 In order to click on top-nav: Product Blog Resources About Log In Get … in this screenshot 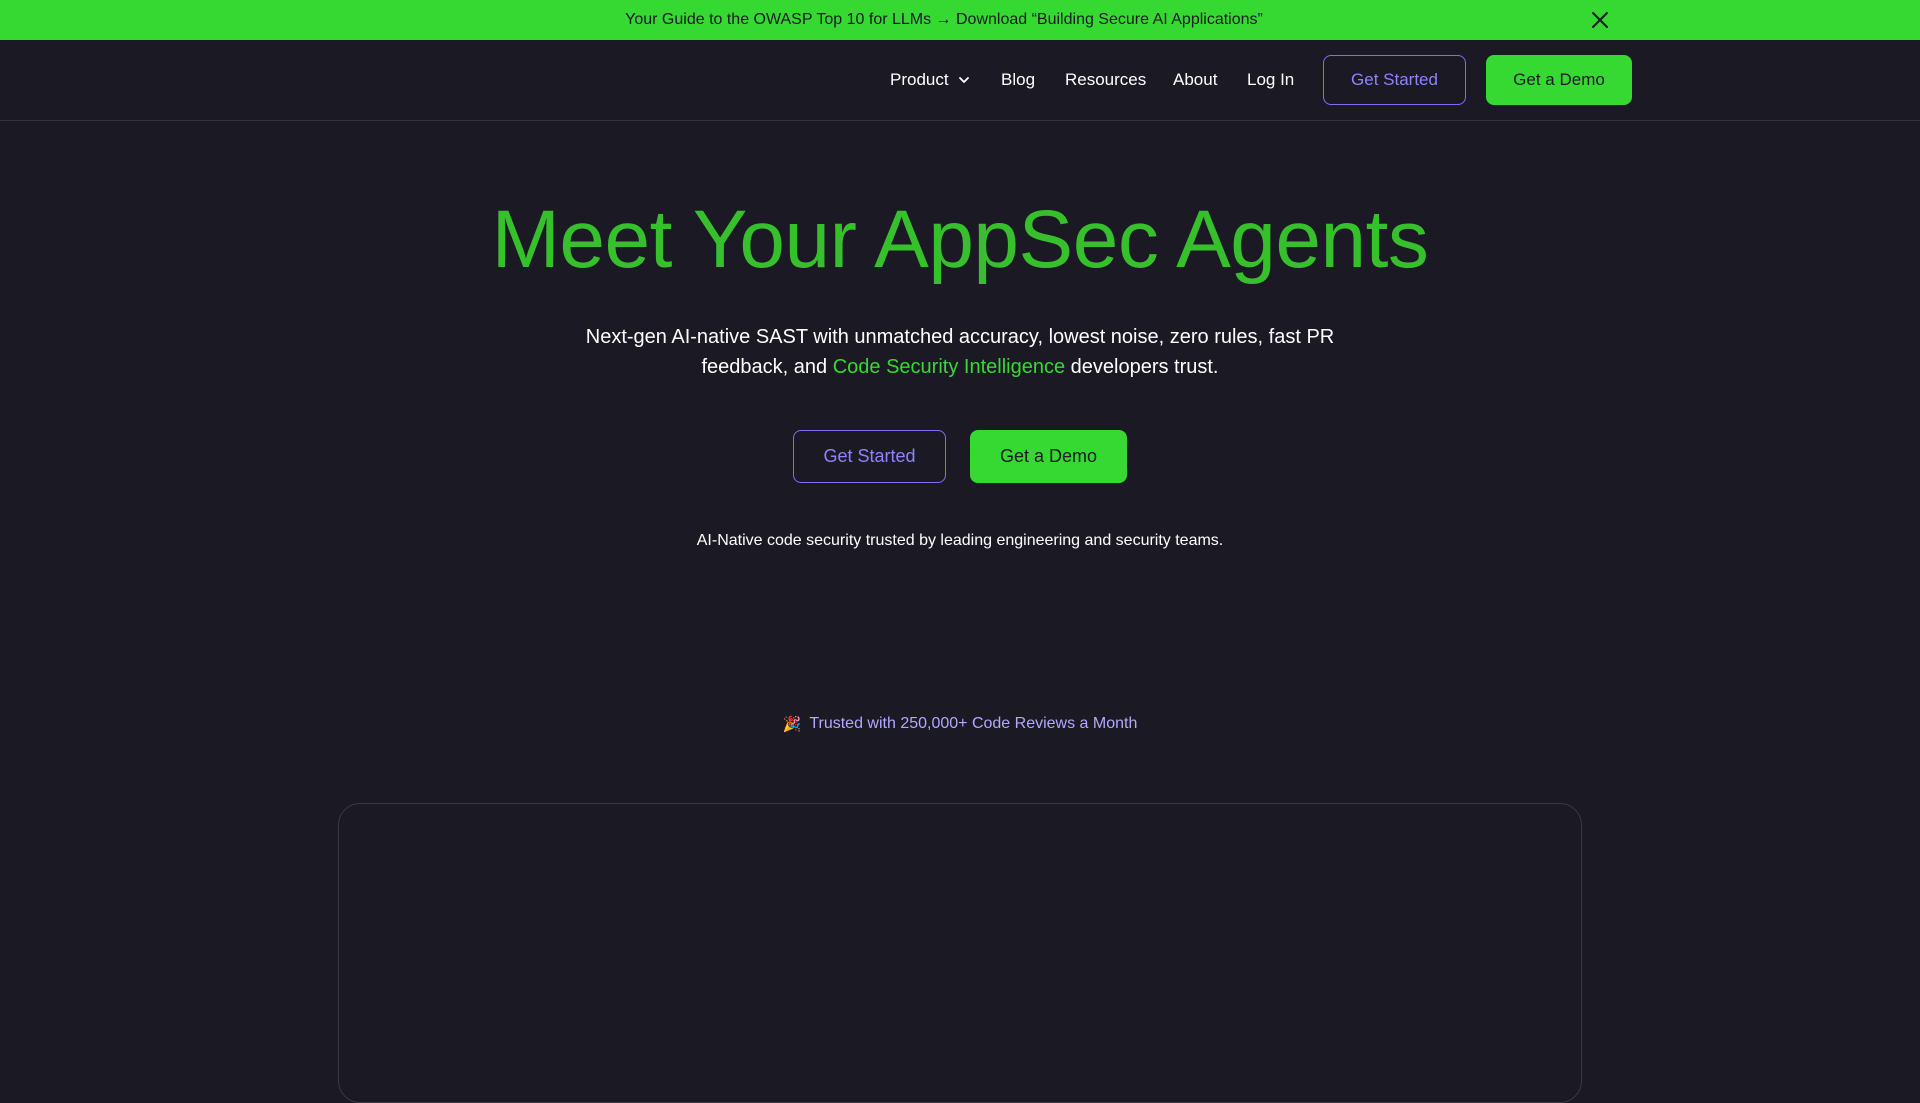, I will do `click(960, 80)`.